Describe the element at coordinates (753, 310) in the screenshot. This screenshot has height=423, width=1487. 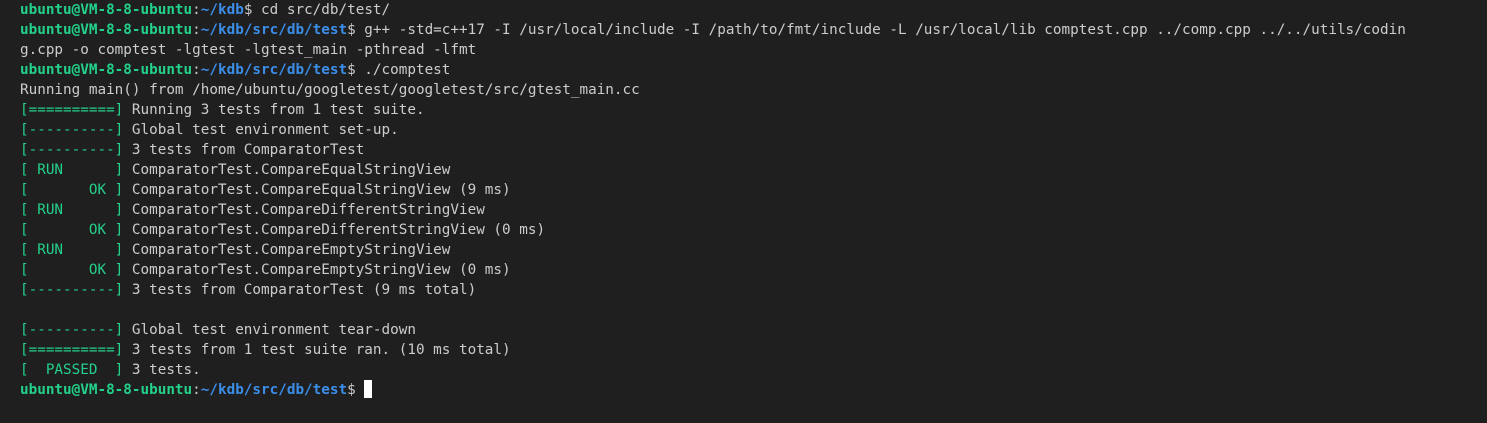
I see `output-blank-line` at that location.